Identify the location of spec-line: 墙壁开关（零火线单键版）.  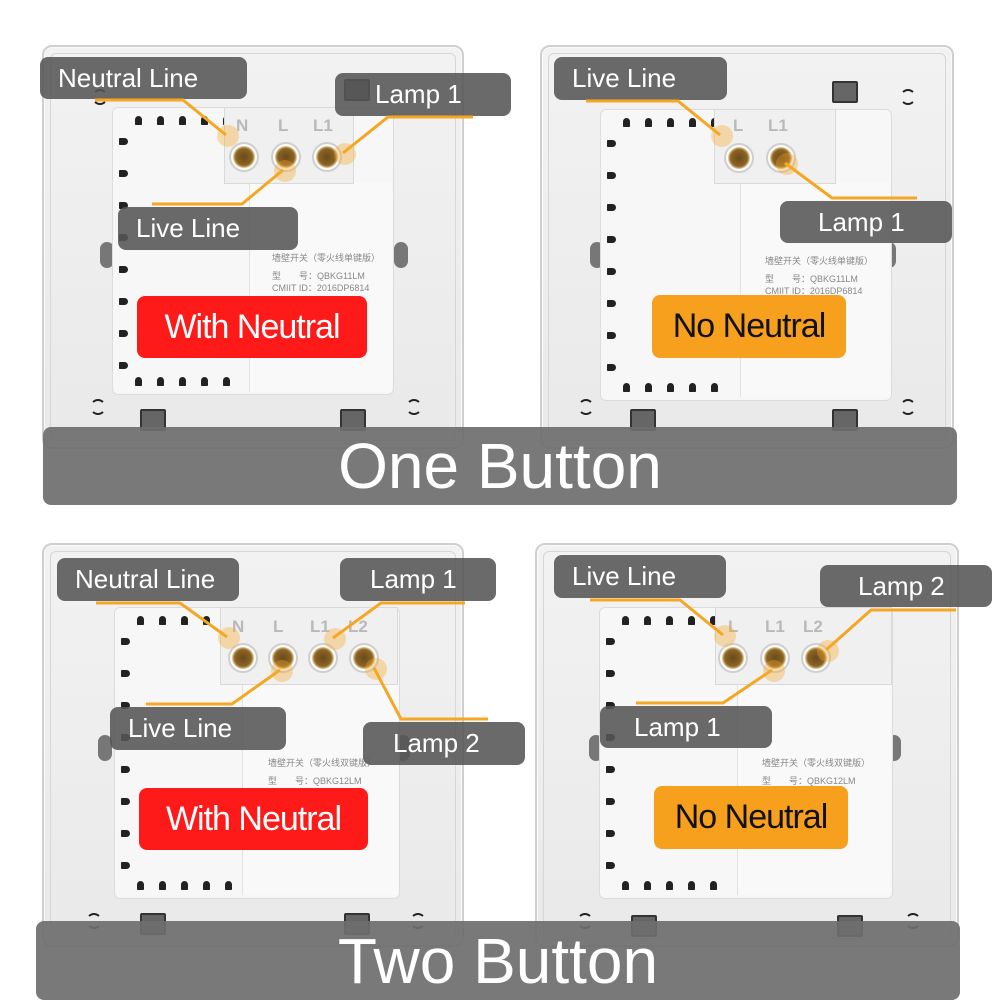
(326, 258).